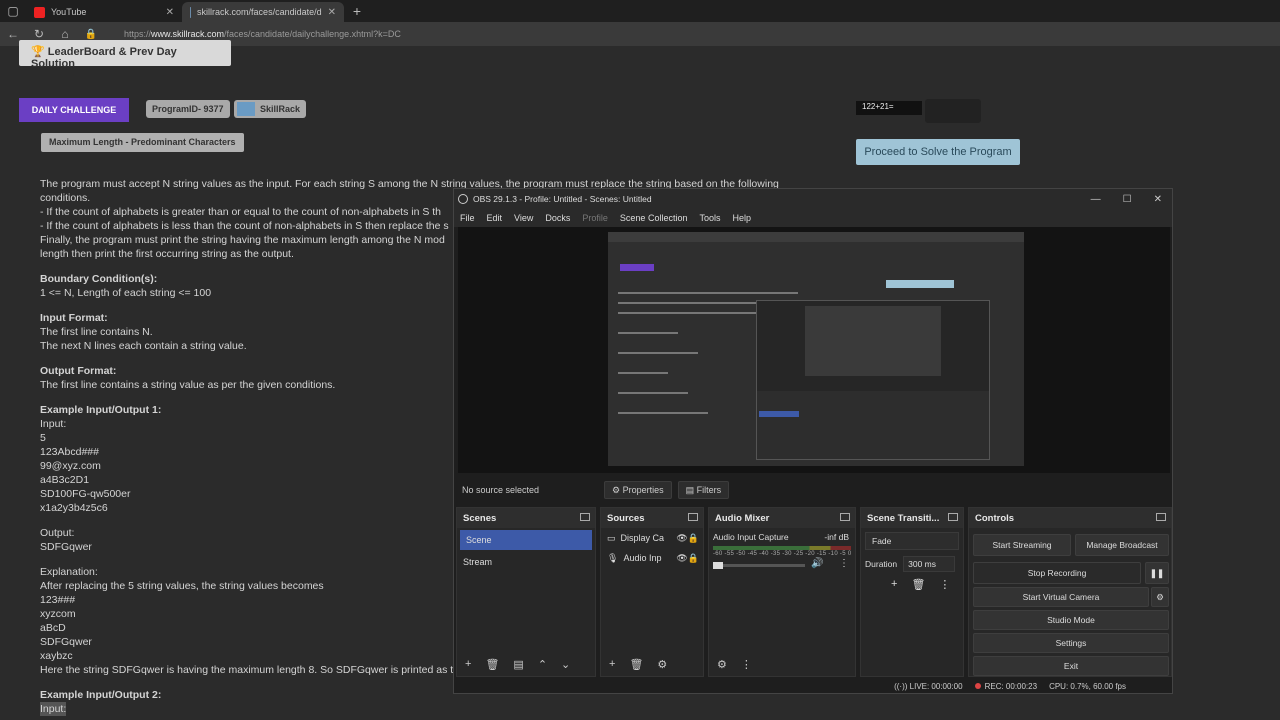 The width and height of the screenshot is (1280, 720). I want to click on transition-select: Fade, so click(912, 541).